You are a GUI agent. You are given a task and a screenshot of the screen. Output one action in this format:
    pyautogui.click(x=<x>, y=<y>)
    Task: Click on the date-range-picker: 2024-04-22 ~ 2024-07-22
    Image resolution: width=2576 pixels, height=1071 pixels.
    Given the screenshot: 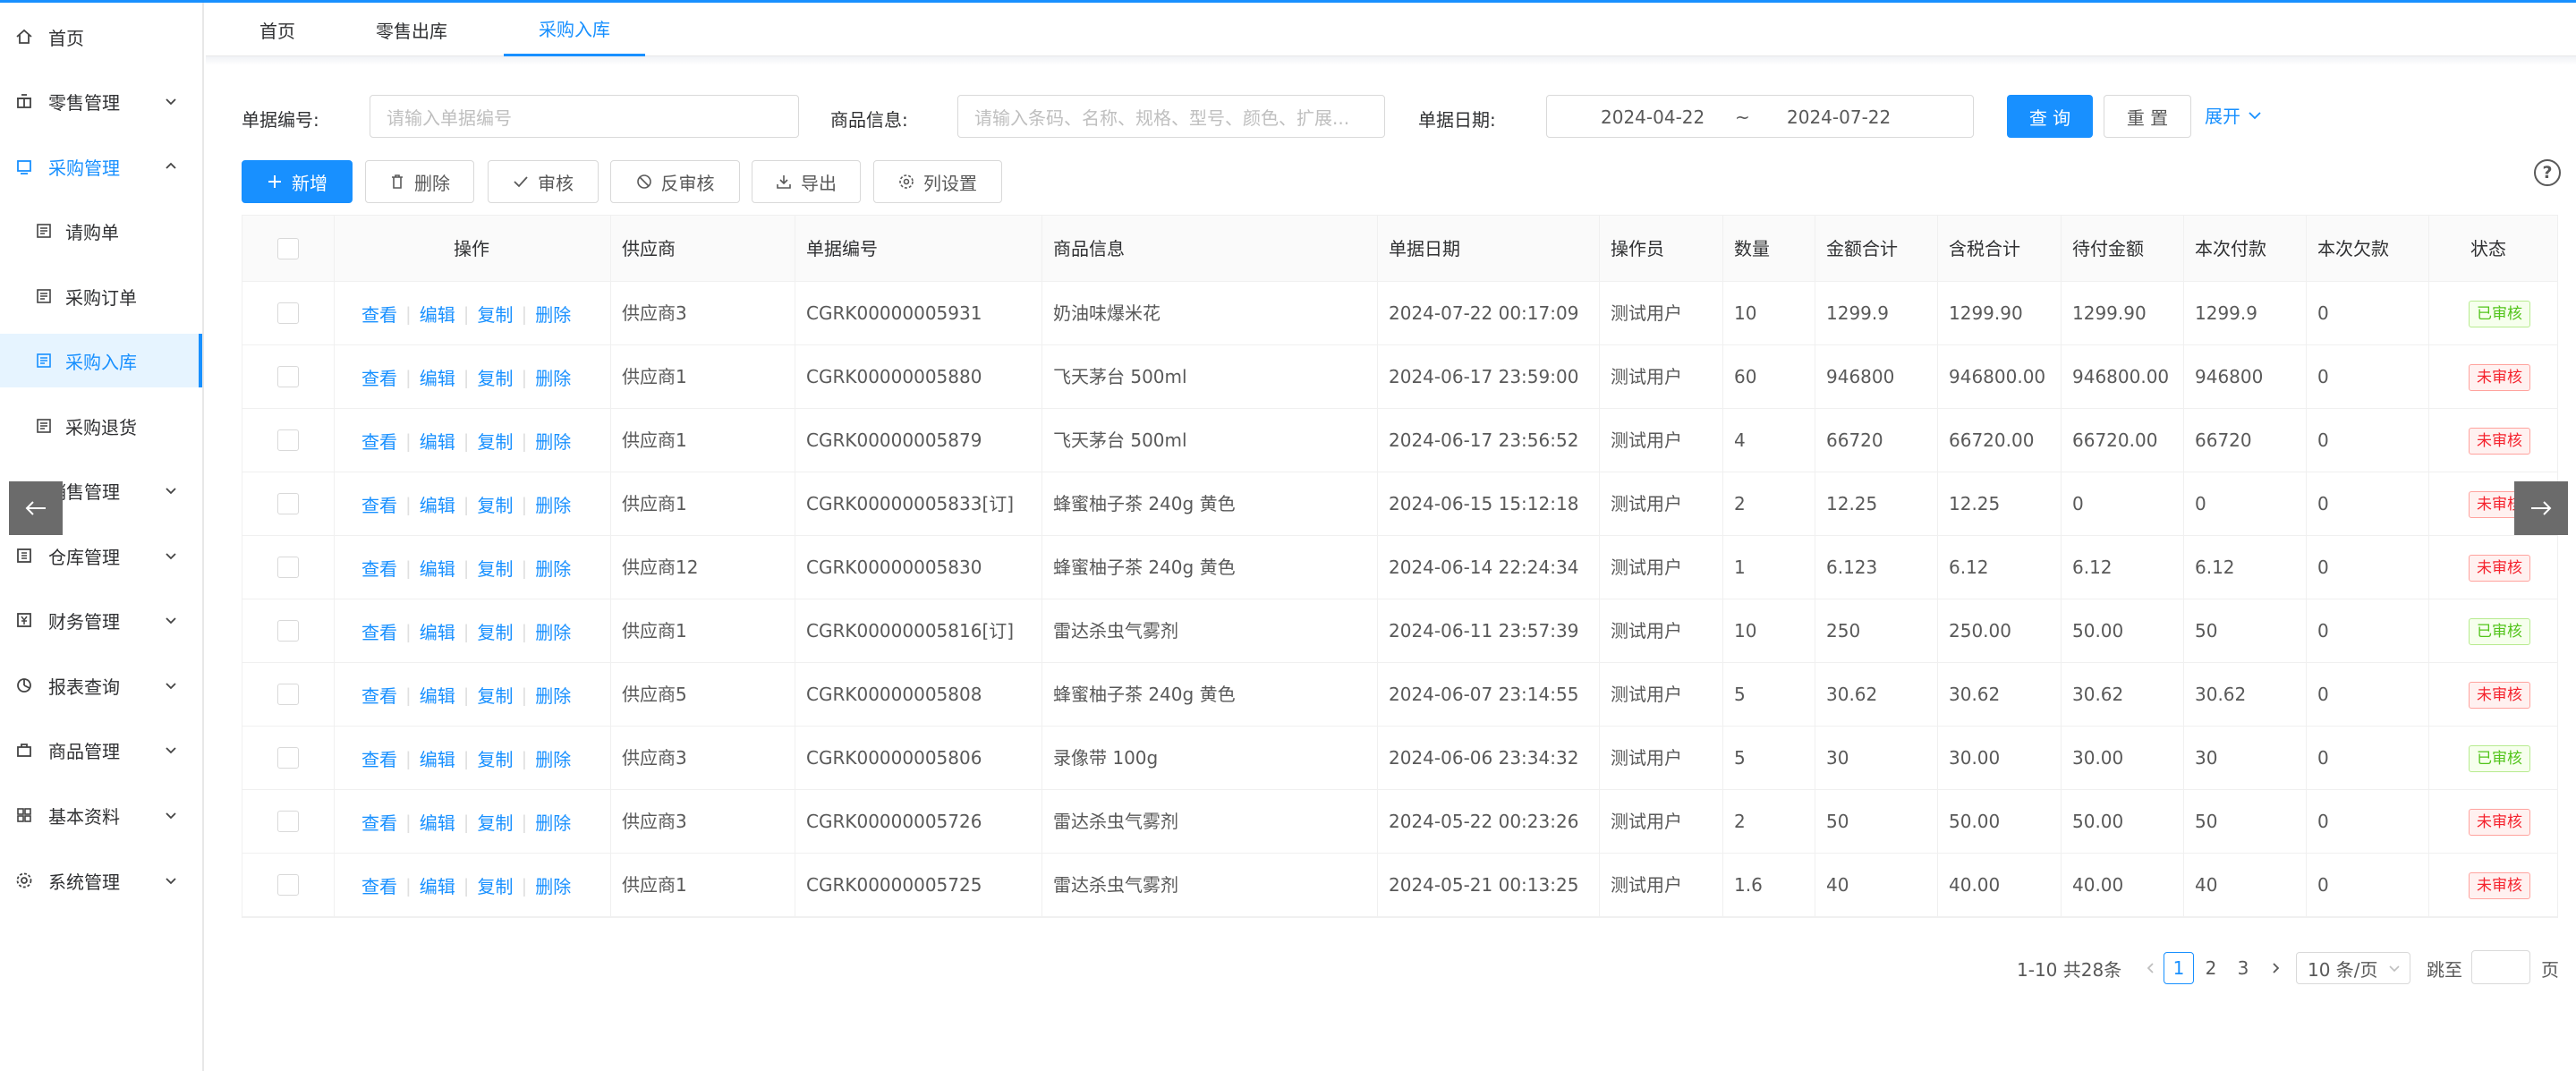 What is the action you would take?
    pyautogui.click(x=1760, y=117)
    